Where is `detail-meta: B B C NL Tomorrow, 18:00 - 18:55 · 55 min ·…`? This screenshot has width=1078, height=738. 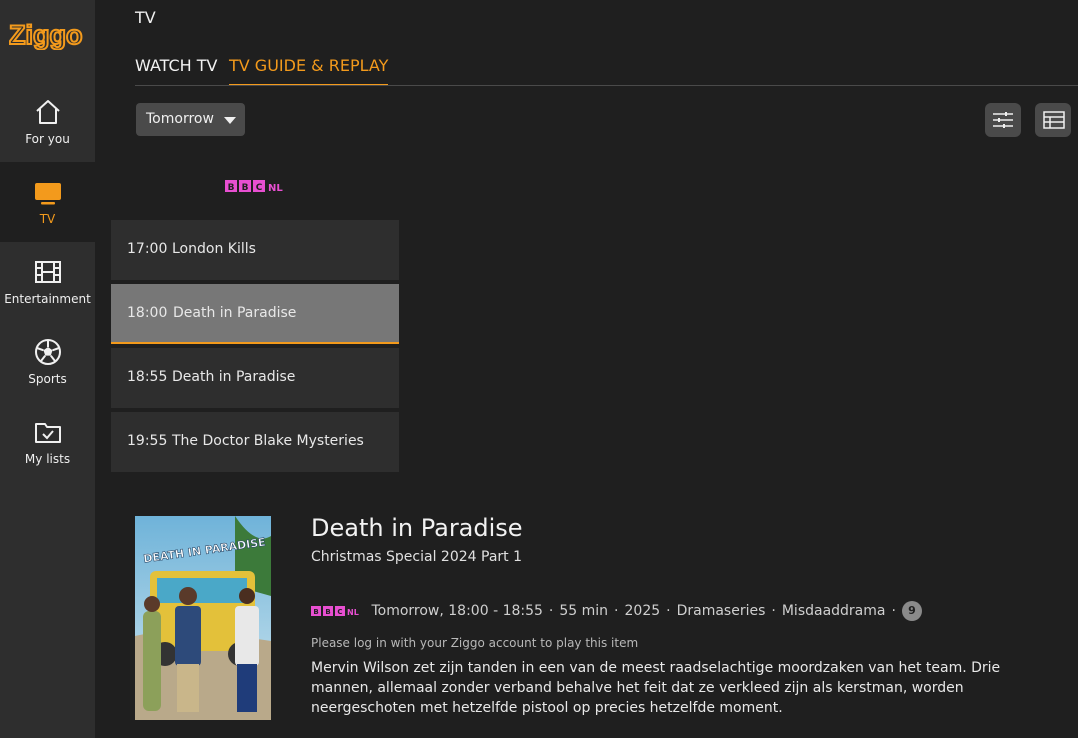
detail-meta: B B C NL Tomorrow, 18:00 - 18:55 · 55 min ·… is located at coordinates (616, 611).